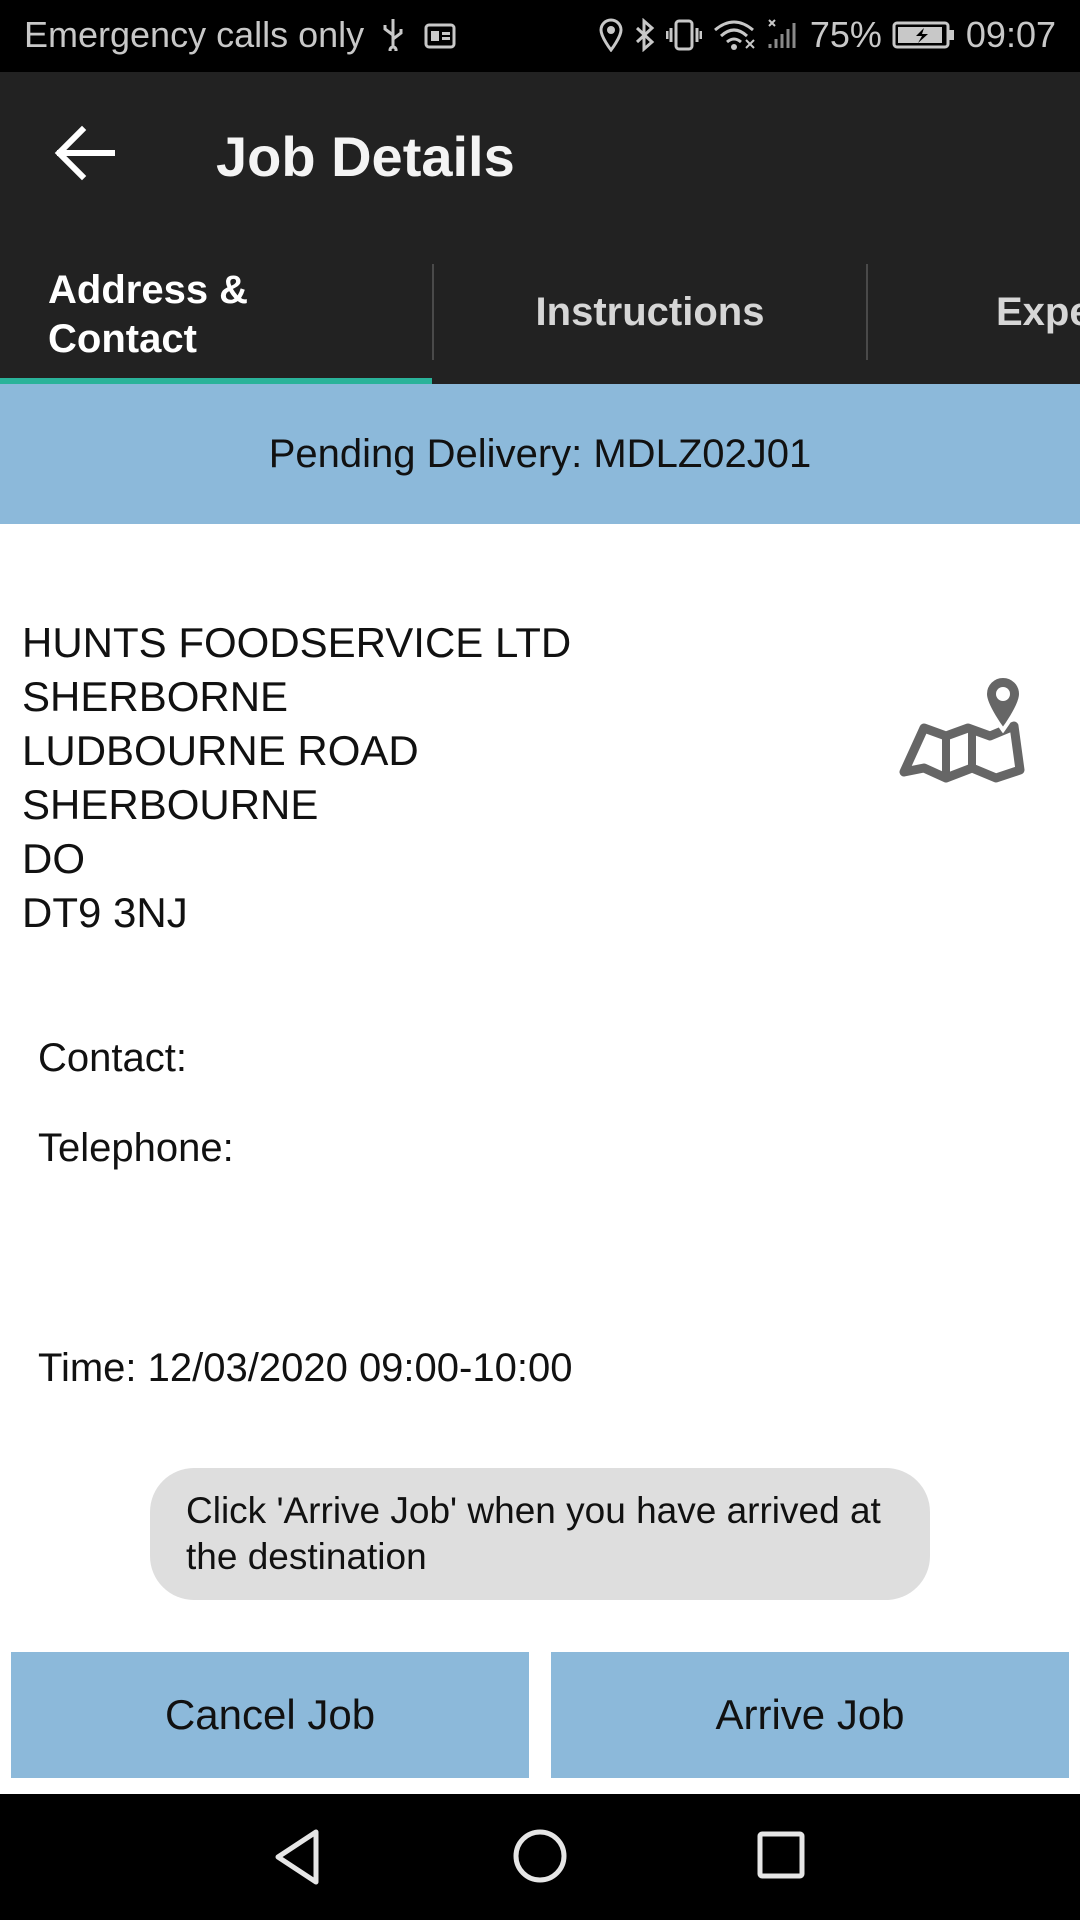 The width and height of the screenshot is (1080, 1920). I want to click on tab-bar: Address & Contact Instructions Expe, so click(540, 323).